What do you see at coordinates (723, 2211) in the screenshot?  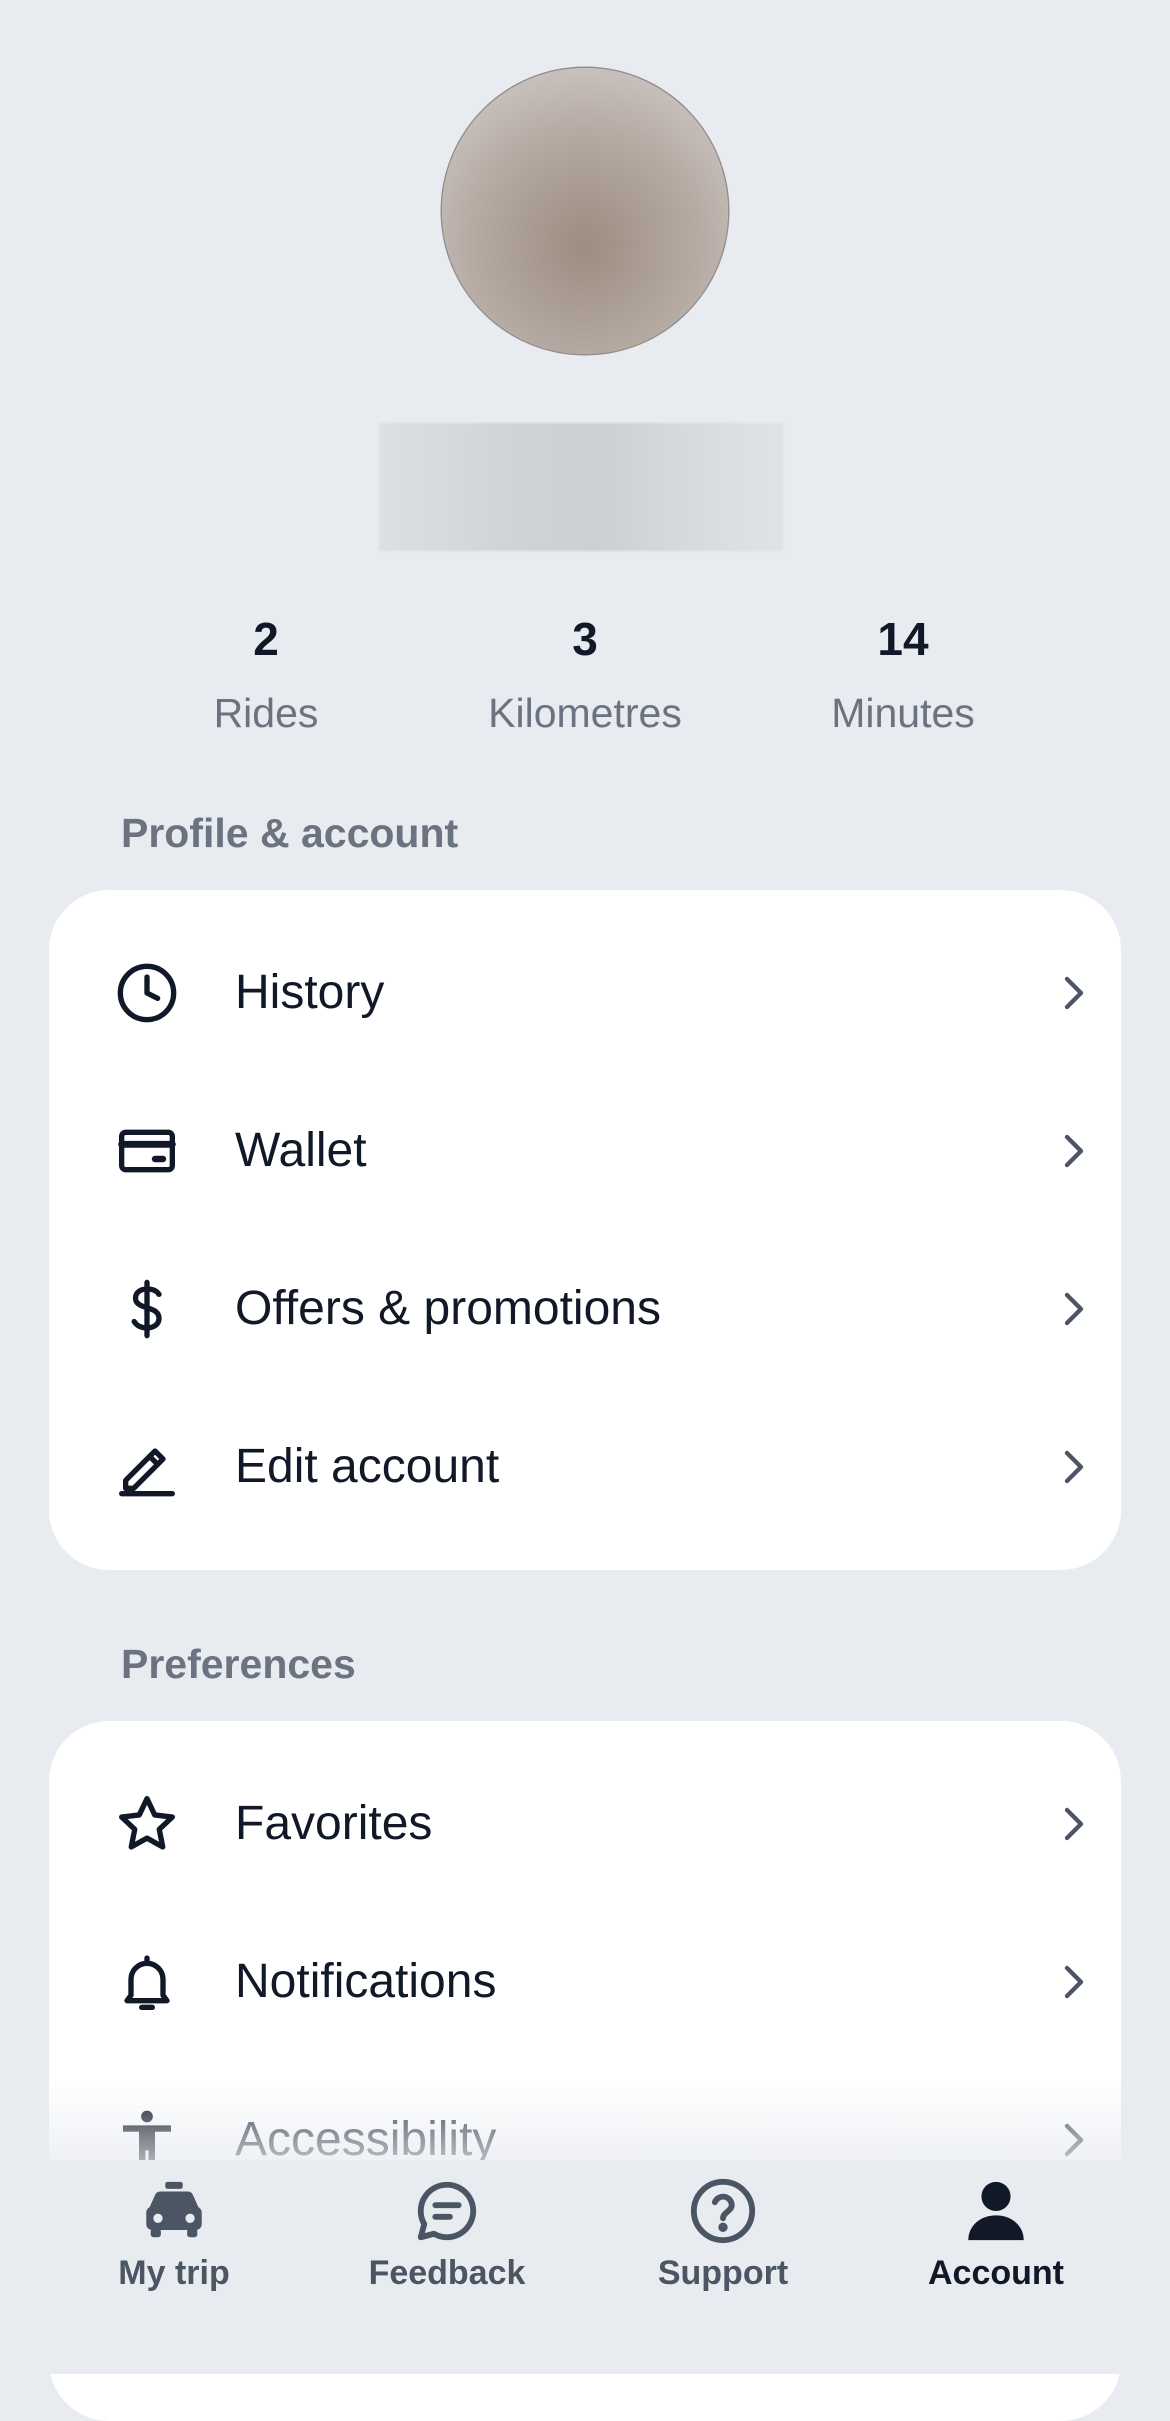 I see `question-circle-icon` at bounding box center [723, 2211].